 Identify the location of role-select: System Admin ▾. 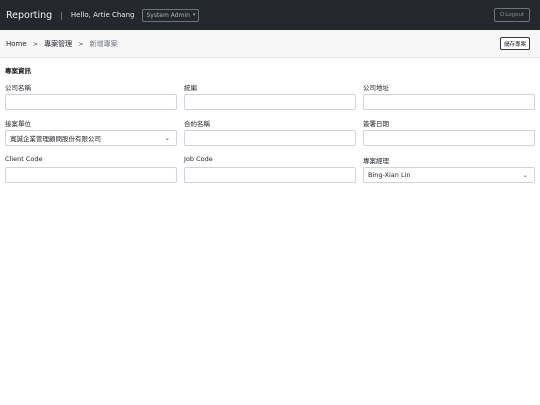
(171, 15).